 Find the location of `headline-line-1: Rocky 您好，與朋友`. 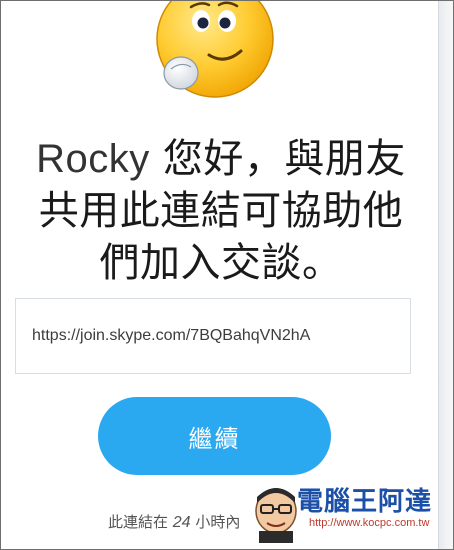

headline-line-1: Rocky 您好，與朋友 is located at coordinates (221, 159).